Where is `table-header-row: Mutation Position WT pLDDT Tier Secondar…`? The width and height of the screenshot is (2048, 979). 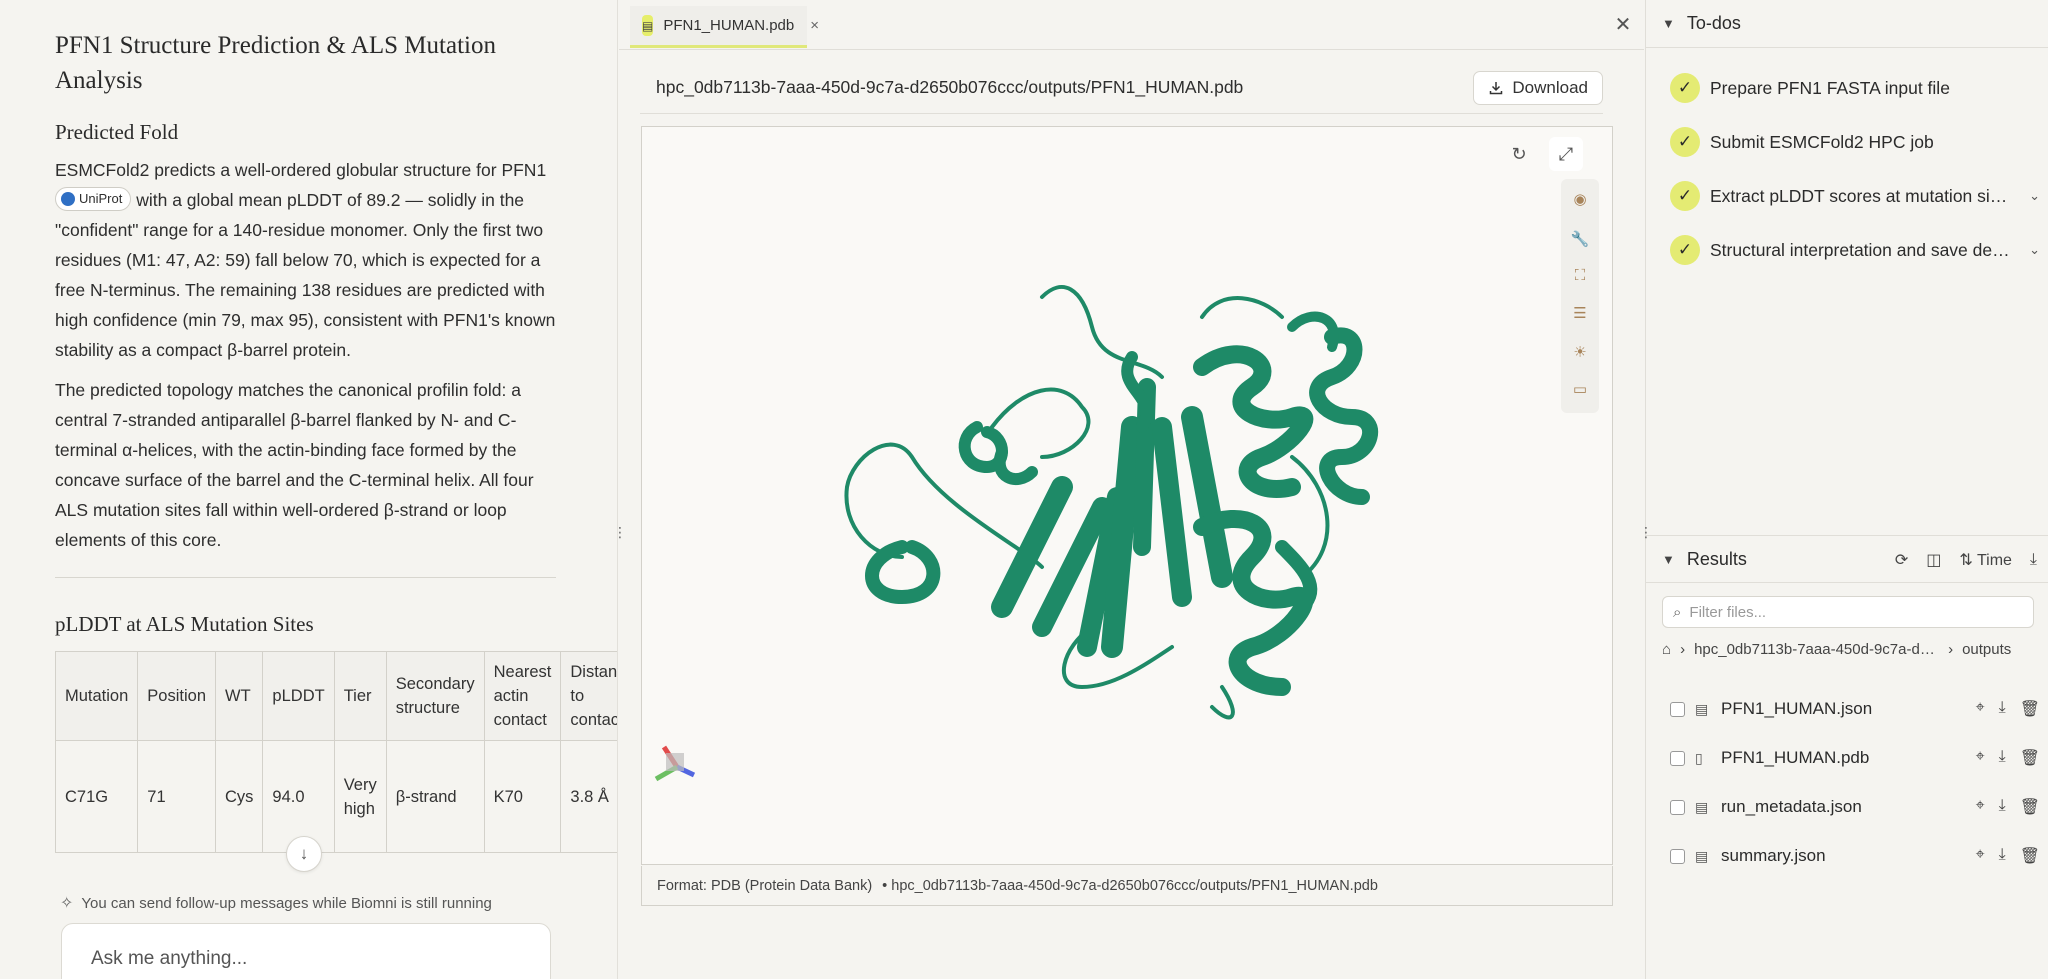
table-header-row: Mutation Position WT pLDDT Tier Secondar… is located at coordinates (335, 696).